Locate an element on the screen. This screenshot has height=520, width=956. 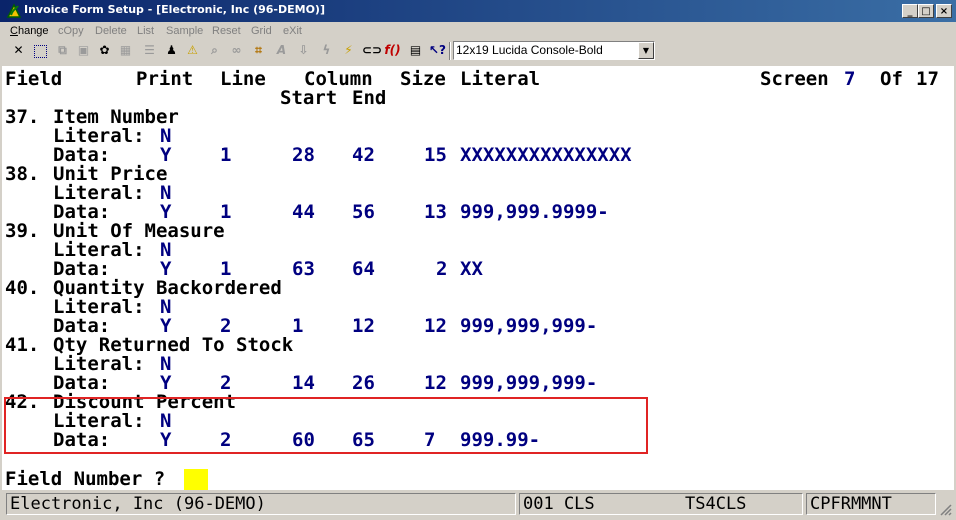
select-icon is located at coordinates (39, 50).